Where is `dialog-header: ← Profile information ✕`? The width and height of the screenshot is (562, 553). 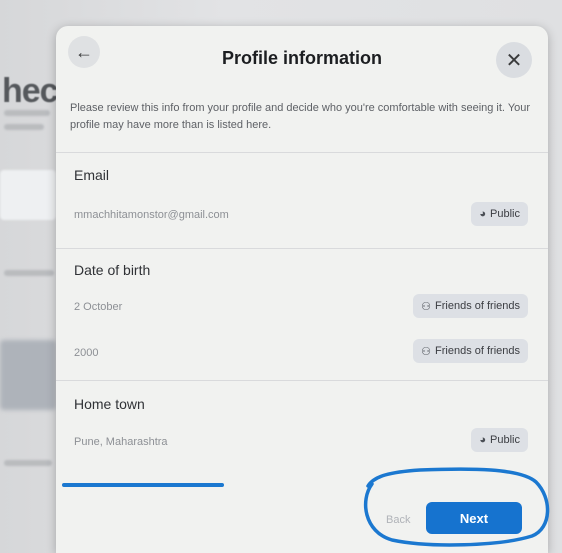
dialog-header: ← Profile information ✕ is located at coordinates (302, 56).